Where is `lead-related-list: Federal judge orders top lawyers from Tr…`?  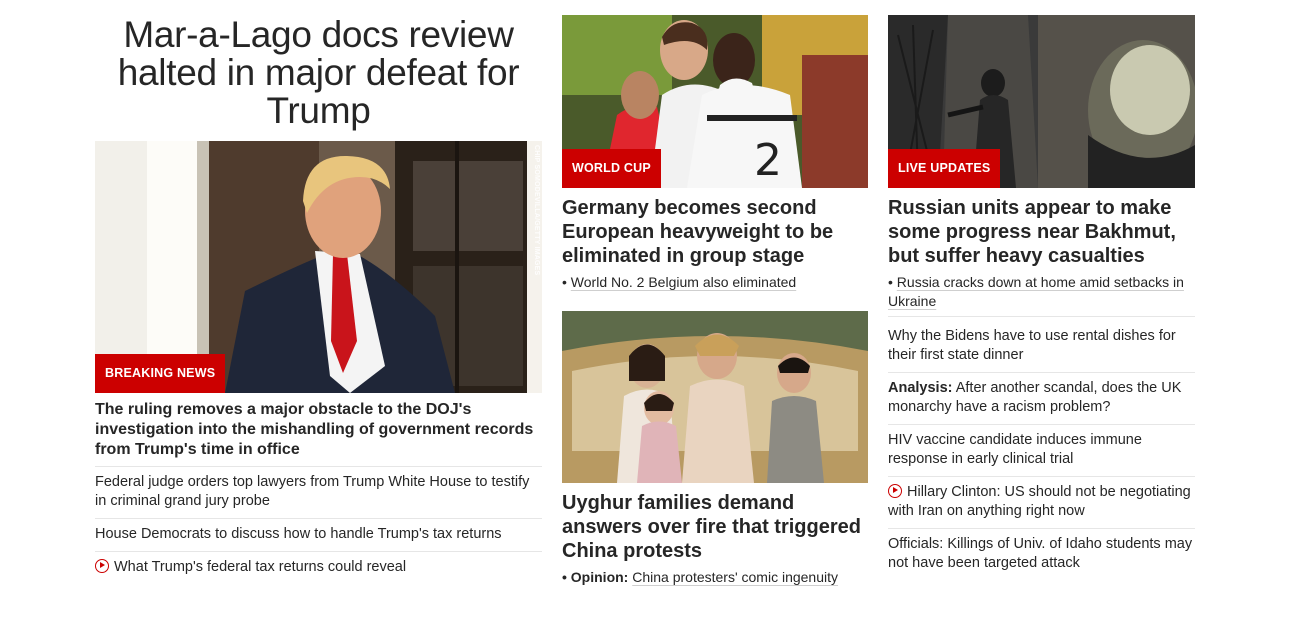 lead-related-list: Federal judge orders top lawyers from Tr… is located at coordinates (318, 525).